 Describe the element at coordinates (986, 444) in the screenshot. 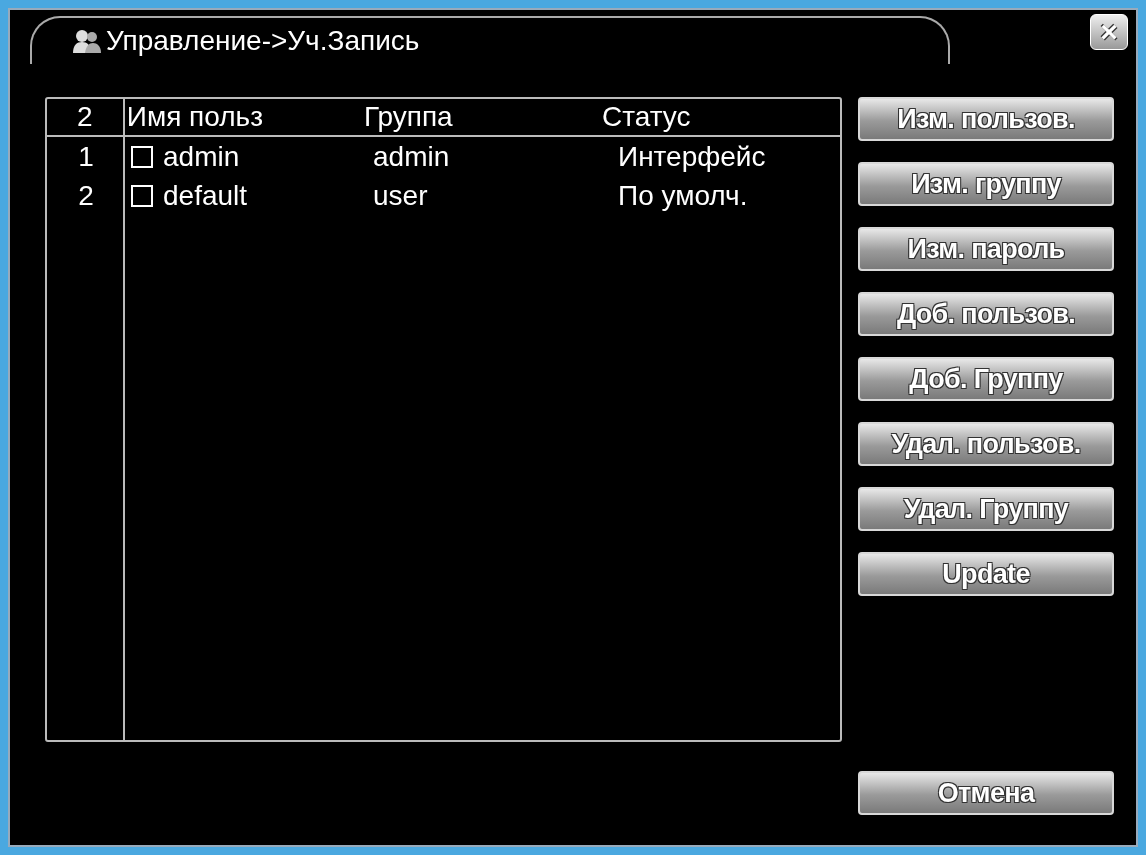

I see `menu-button: Удал. пользов.` at that location.